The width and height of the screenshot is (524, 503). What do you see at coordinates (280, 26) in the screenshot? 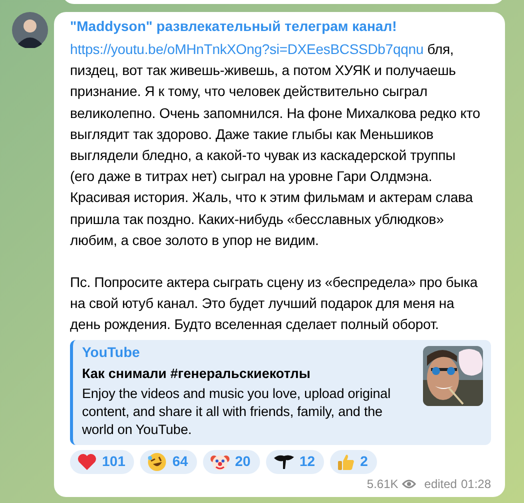
I see `sender-name: "Maddyson" развлекательный телеграм канал!` at bounding box center [280, 26].